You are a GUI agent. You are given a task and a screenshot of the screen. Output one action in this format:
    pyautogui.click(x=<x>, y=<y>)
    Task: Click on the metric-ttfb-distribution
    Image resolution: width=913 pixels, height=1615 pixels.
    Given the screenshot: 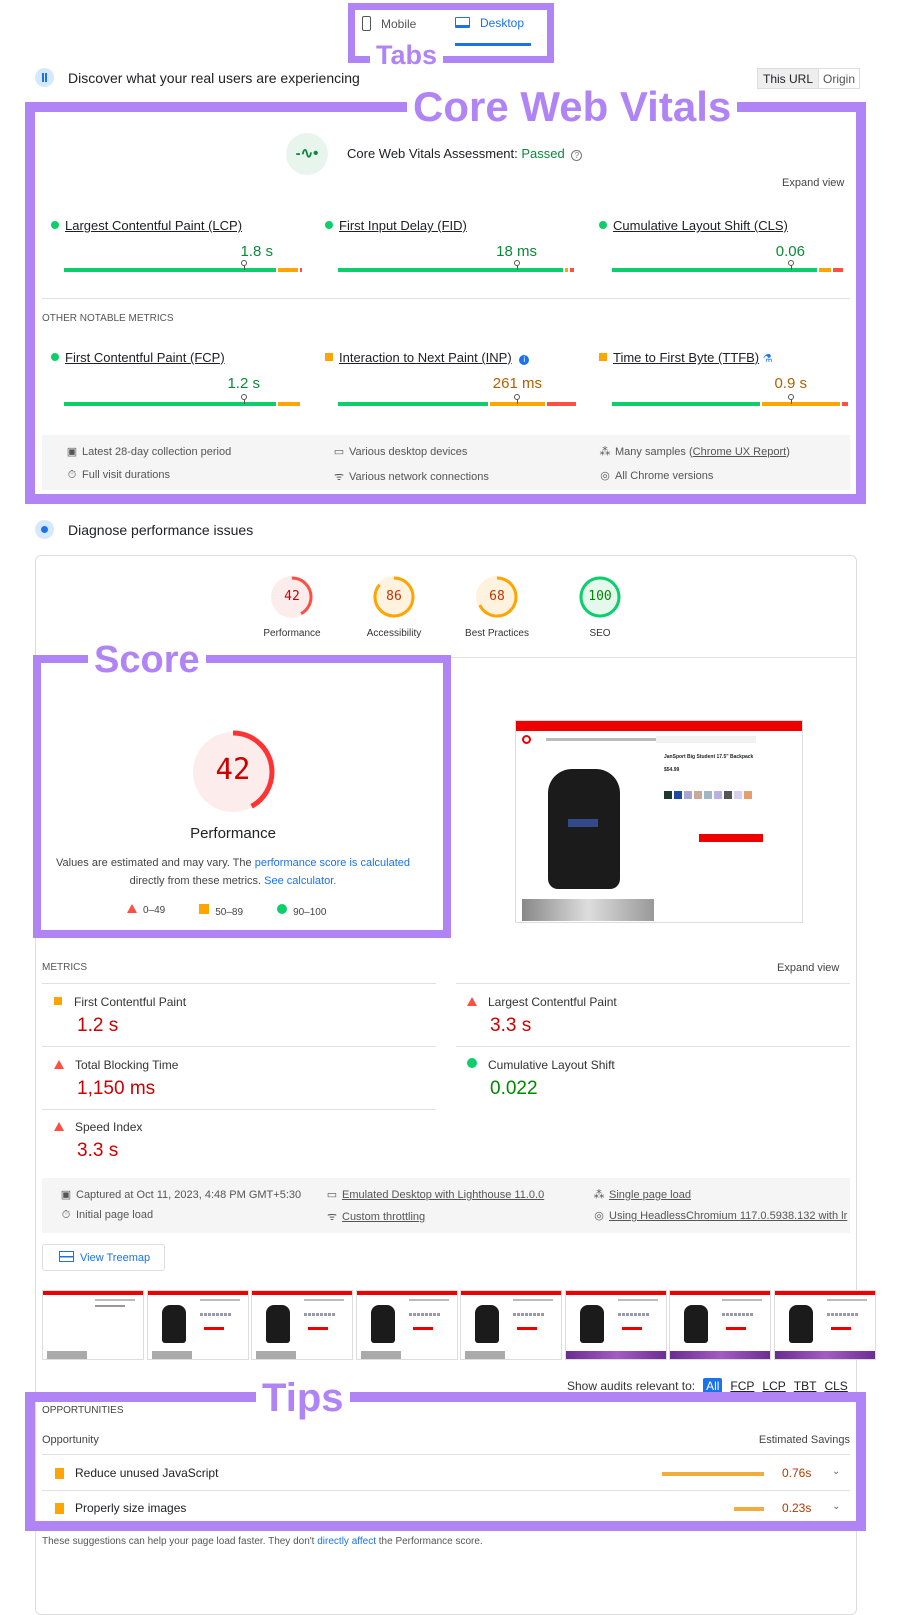 What is the action you would take?
    pyautogui.click(x=731, y=400)
    